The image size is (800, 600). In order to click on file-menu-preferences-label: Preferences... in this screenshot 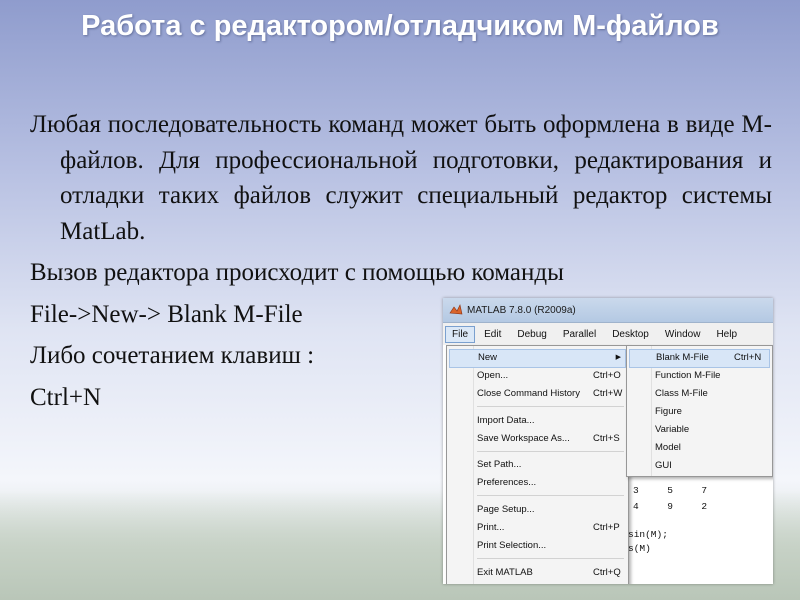, I will do `click(507, 482)`.